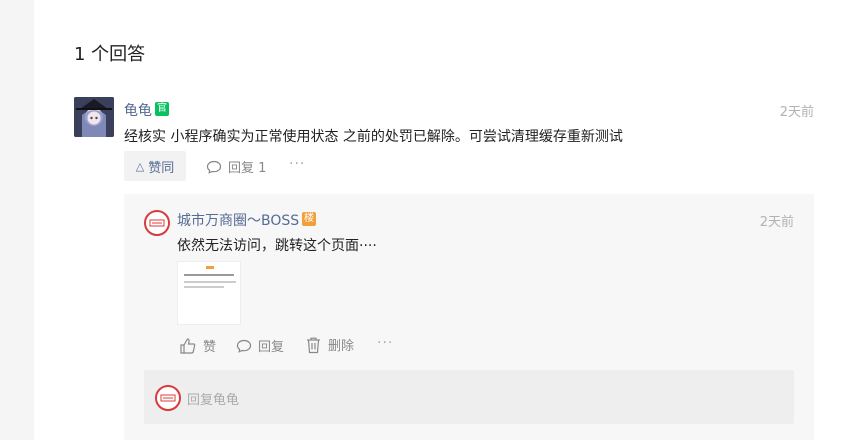 This screenshot has height=440, width=848. What do you see at coordinates (210, 347) in the screenshot?
I see `reply-like-label: 赞` at bounding box center [210, 347].